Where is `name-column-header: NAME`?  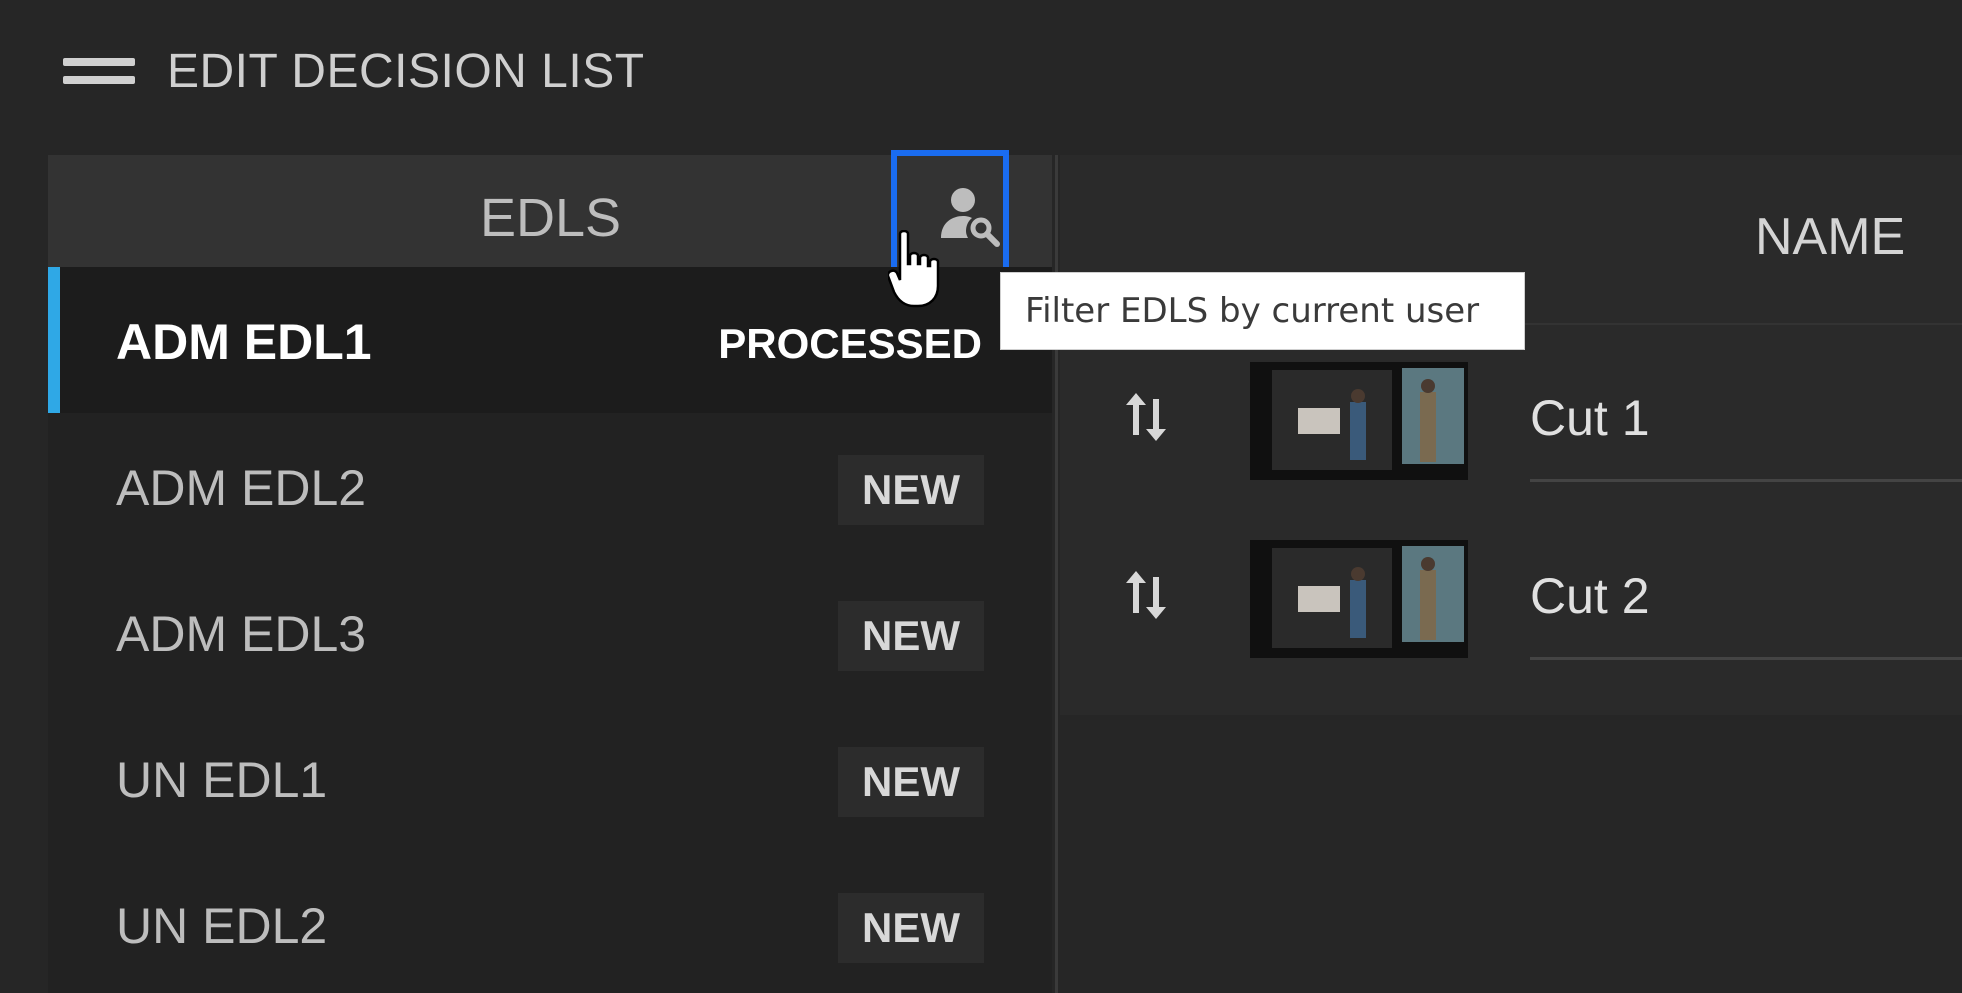 name-column-header: NAME is located at coordinates (1830, 237).